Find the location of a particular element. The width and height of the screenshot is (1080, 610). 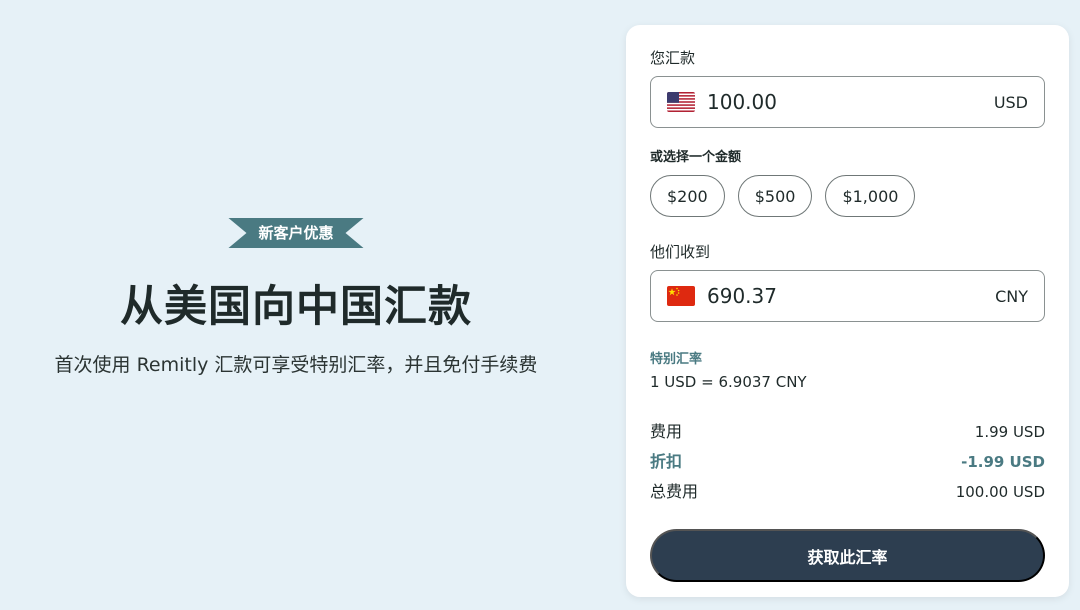

total-value: 100.00 USD is located at coordinates (1000, 492).